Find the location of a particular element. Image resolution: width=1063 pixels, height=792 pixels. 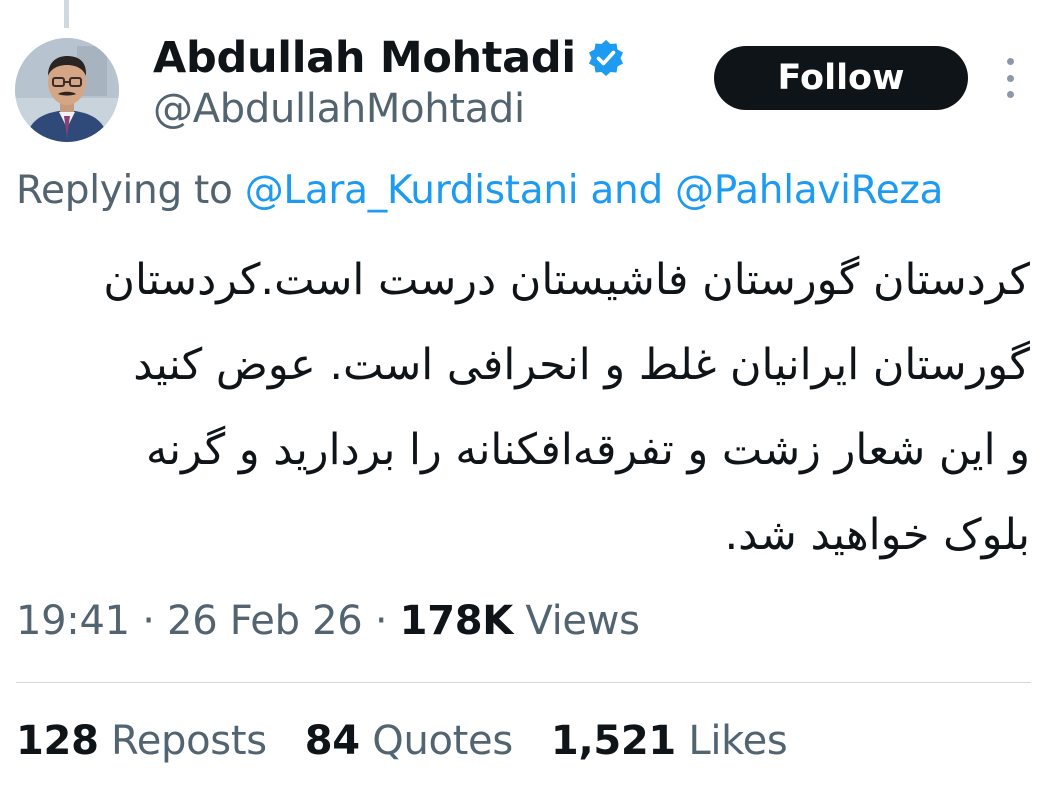

tweet-date: 26 Feb 26 is located at coordinates (265, 621).